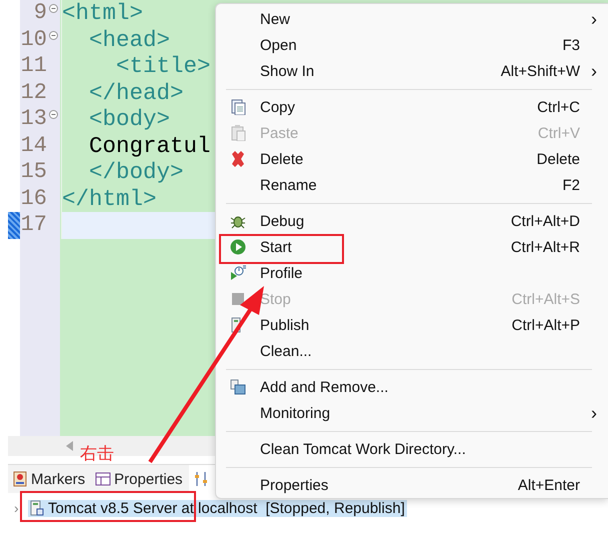  I want to click on stopwatch-icon, so click(238, 273).